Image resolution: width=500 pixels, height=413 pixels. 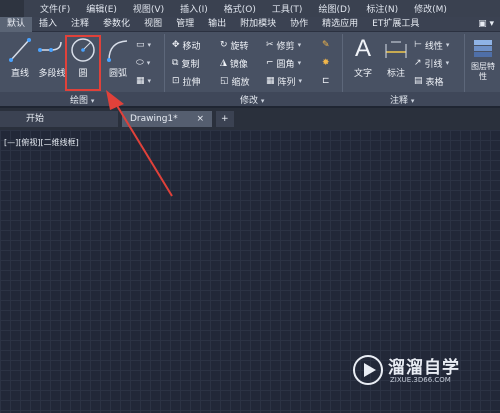 What do you see at coordinates (368, 370) in the screenshot?
I see `watermark-logo-icon` at bounding box center [368, 370].